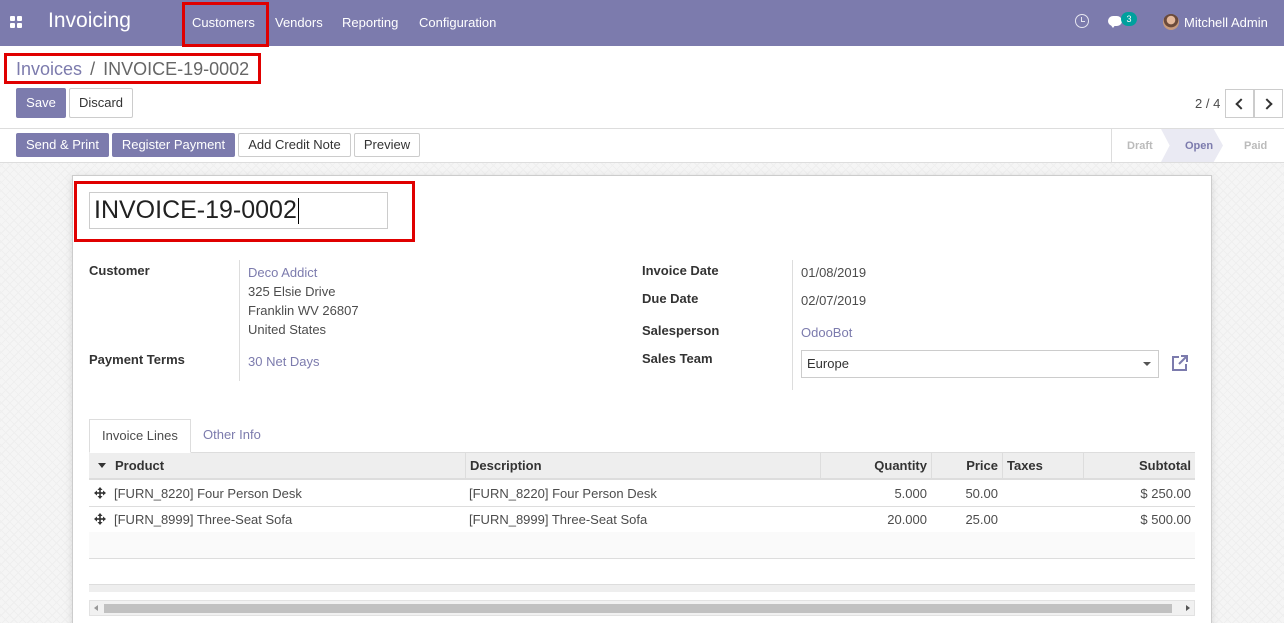 Image resolution: width=1284 pixels, height=623 pixels. I want to click on status-draft: Draft, so click(1140, 146).